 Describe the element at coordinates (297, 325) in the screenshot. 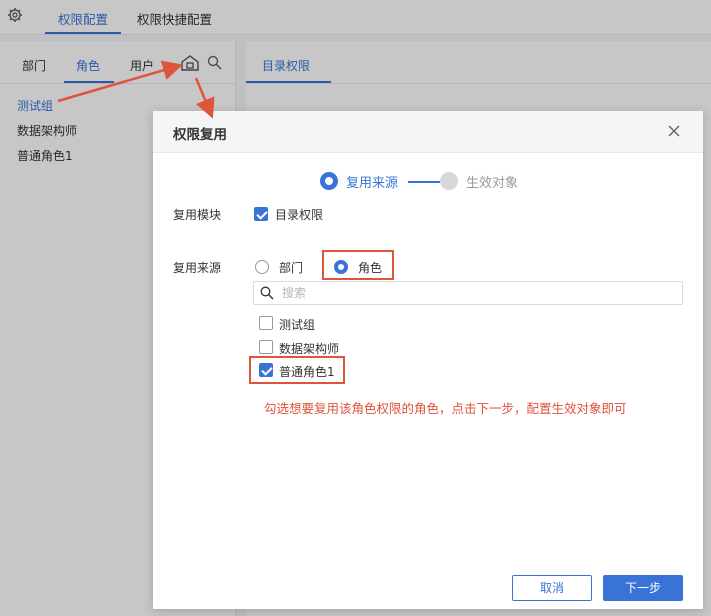

I see `role-label-test-group: 测试组` at that location.